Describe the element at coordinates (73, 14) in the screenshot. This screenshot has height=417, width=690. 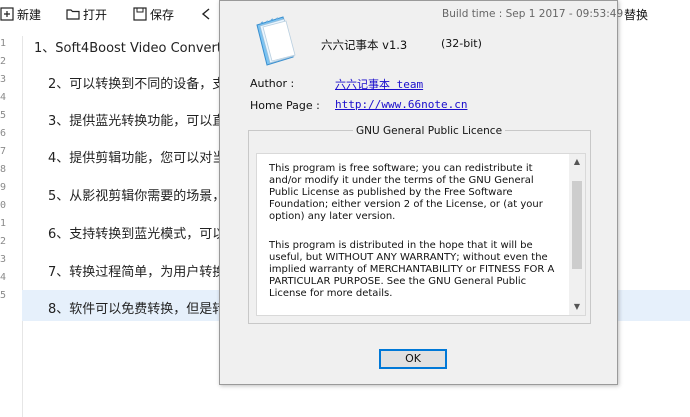
I see `open-folder-icon` at that location.